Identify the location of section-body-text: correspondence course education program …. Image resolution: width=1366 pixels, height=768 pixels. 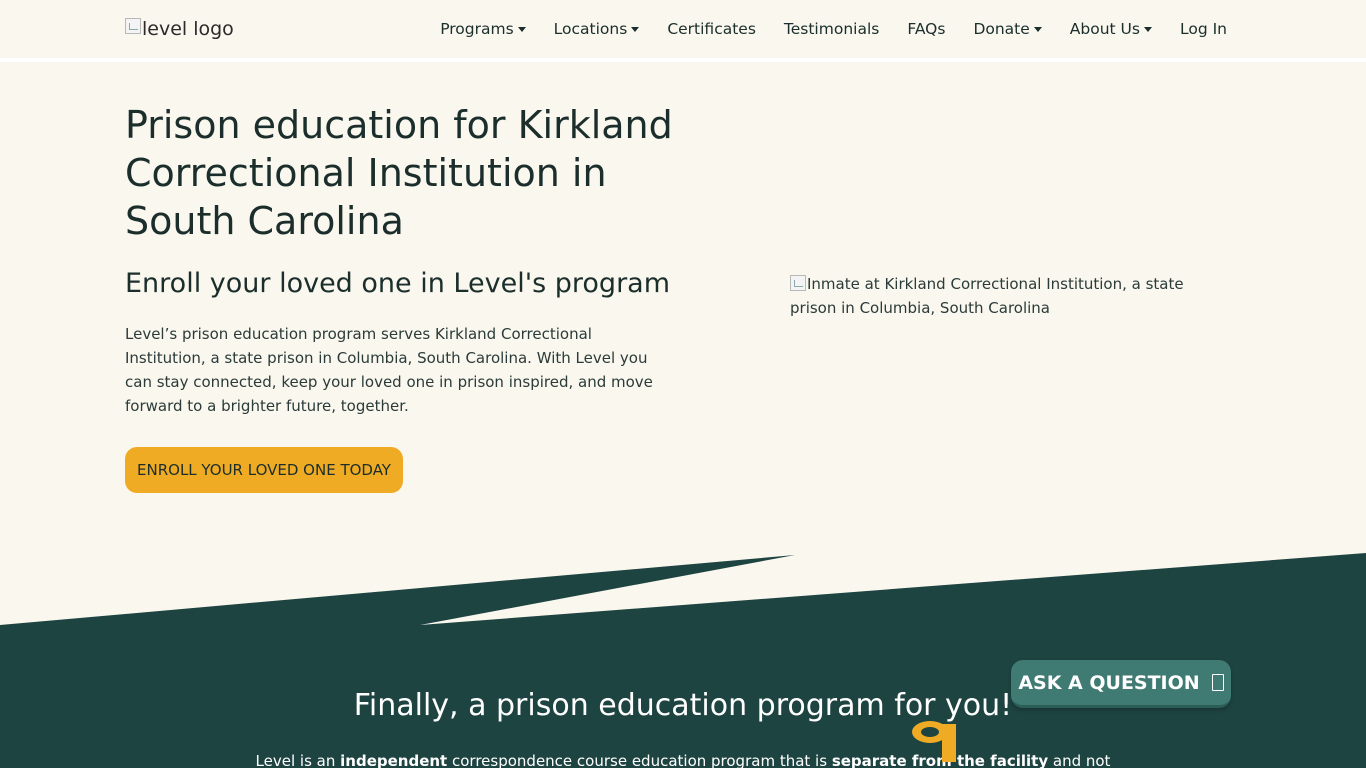
(639, 760).